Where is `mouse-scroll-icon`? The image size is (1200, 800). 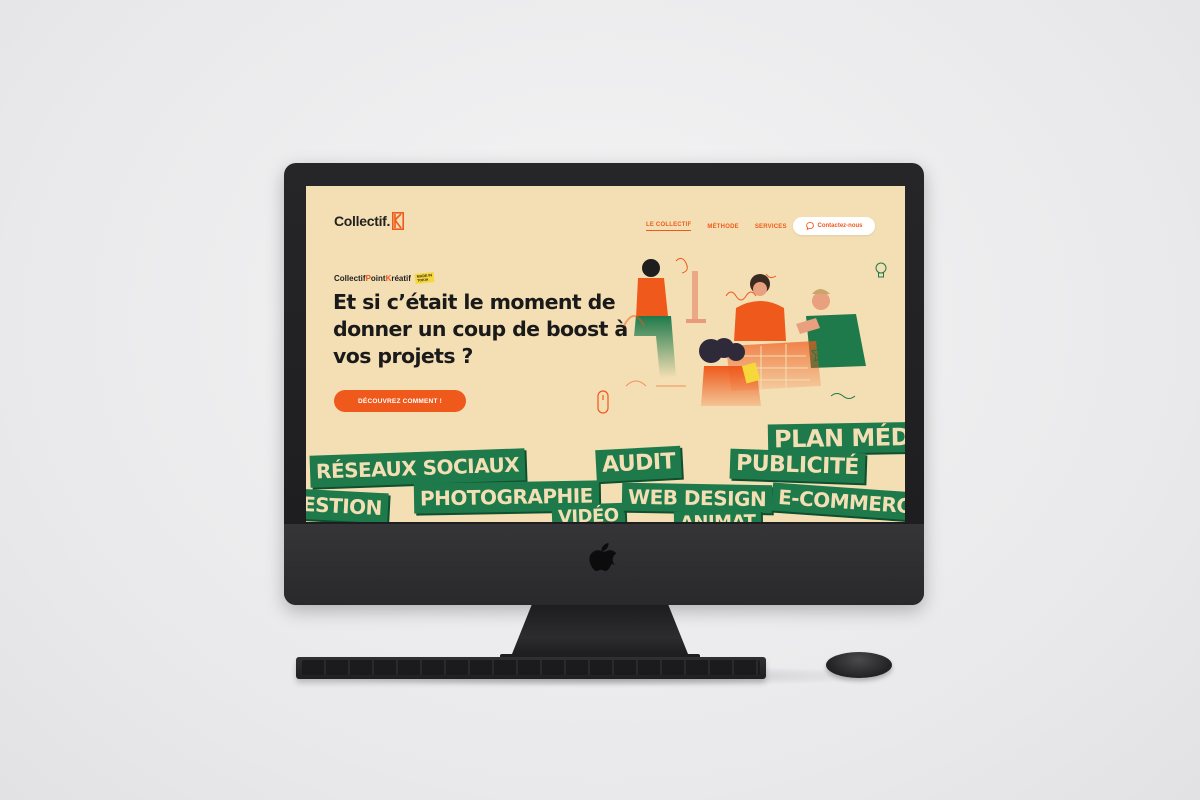 mouse-scroll-icon is located at coordinates (603, 402).